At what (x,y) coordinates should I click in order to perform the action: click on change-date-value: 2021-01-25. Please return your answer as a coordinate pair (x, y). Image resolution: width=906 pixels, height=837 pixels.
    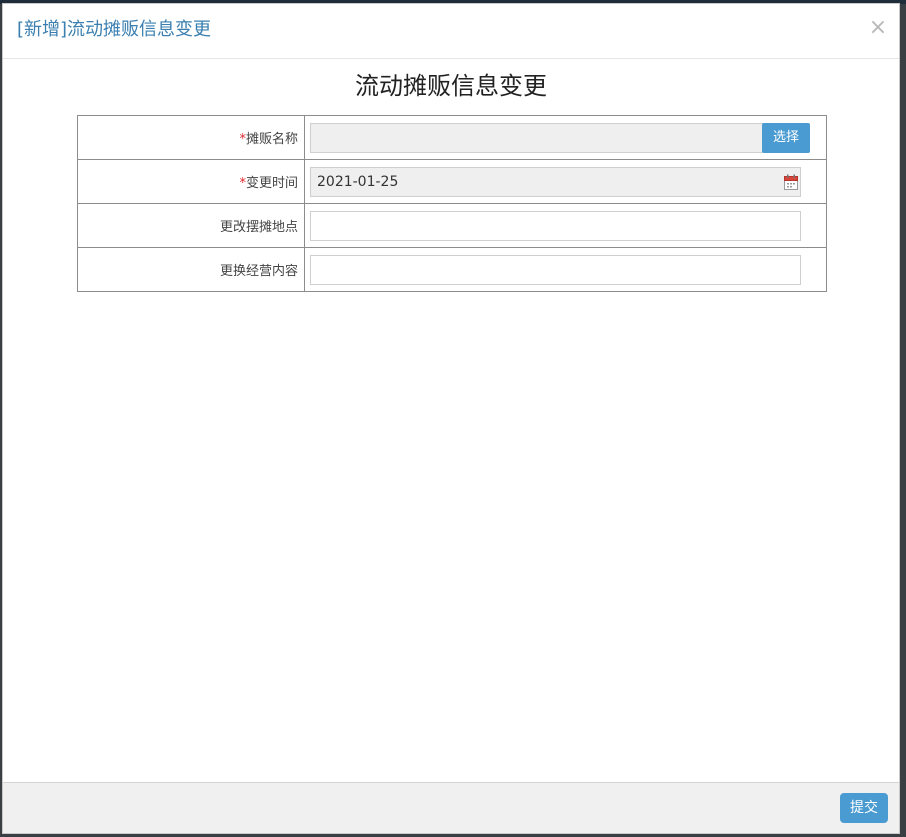
    Looking at the image, I should click on (358, 182).